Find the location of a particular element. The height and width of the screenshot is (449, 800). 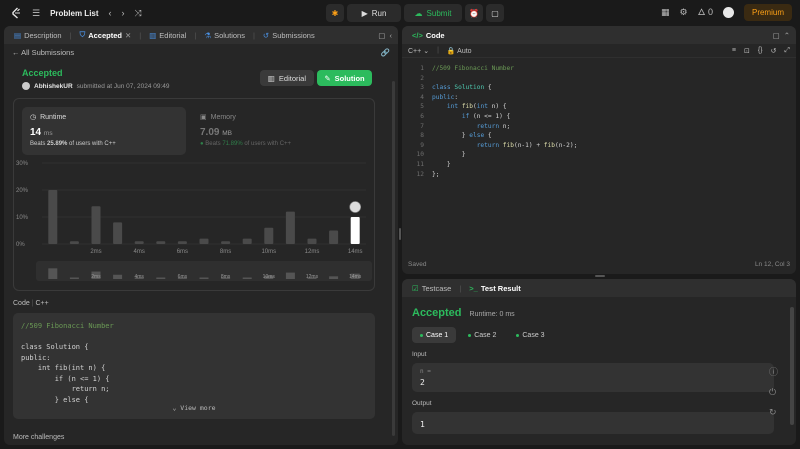

notes-button: ▢ is located at coordinates (495, 13).